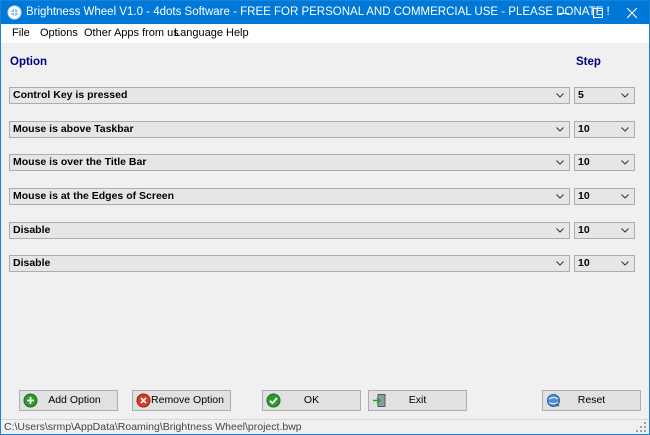 Image resolution: width=650 pixels, height=435 pixels. I want to click on option-combo-value: Mouse is at the Edges of Screen, so click(94, 196).